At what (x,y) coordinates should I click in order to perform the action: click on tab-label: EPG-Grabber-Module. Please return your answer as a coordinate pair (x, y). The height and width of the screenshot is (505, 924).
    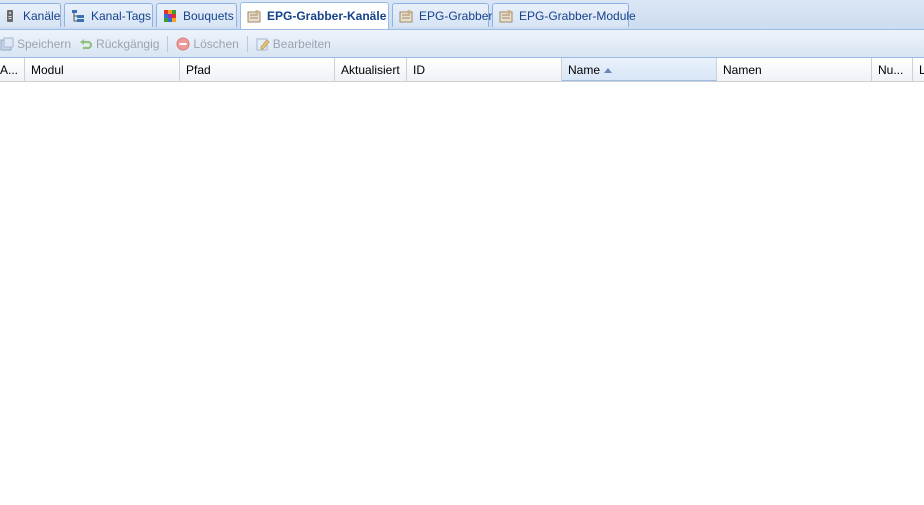
    Looking at the image, I should click on (577, 15).